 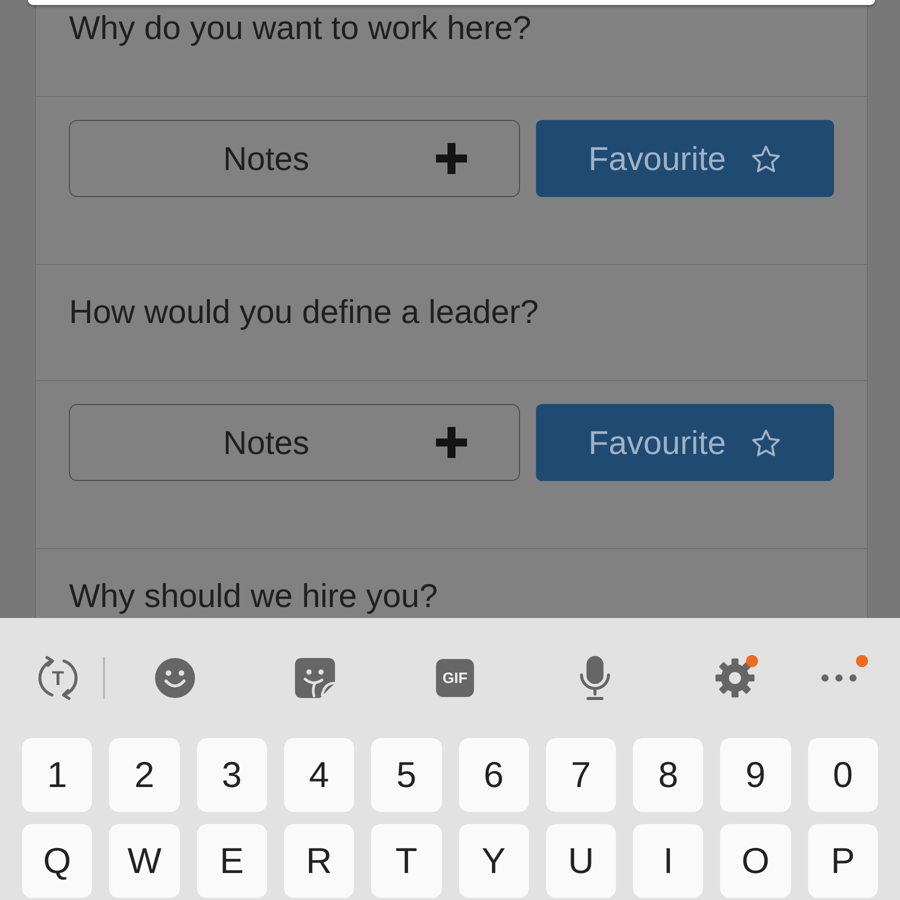 What do you see at coordinates (581, 861) in the screenshot?
I see `keyboard-key: U` at bounding box center [581, 861].